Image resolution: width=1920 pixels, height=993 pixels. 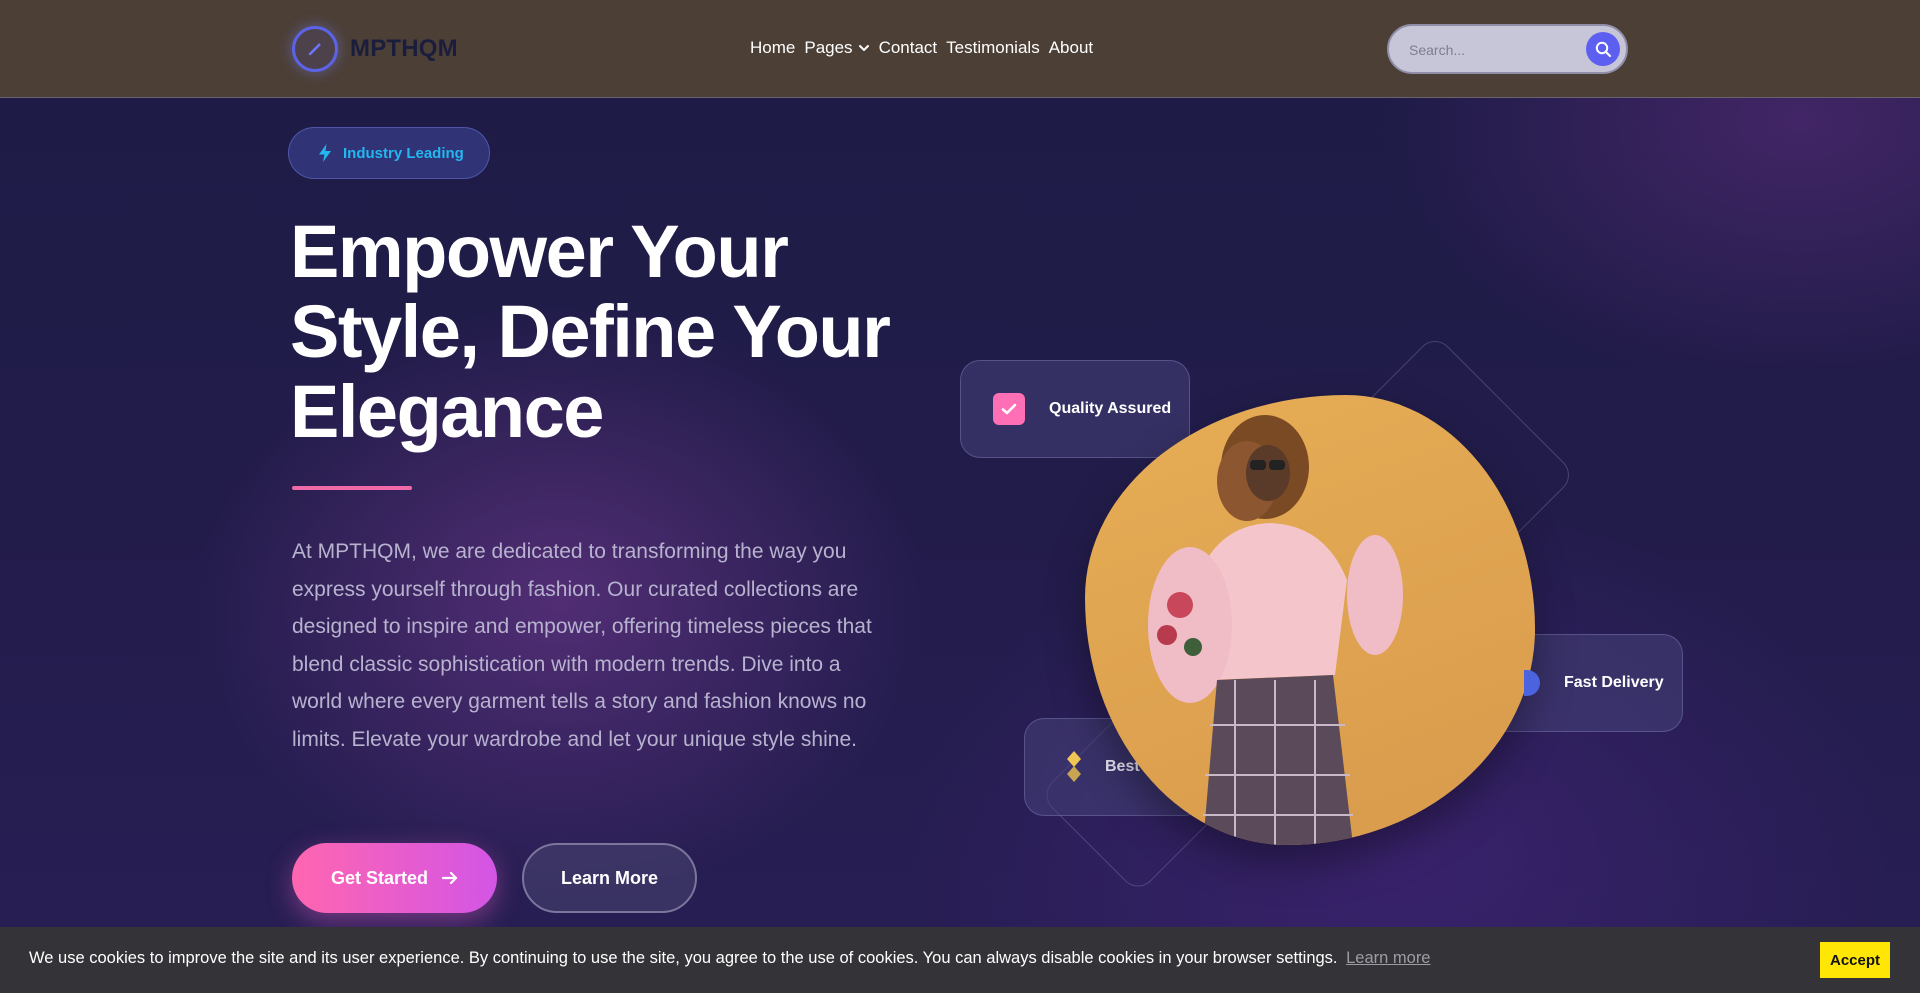 I want to click on check-icon, so click(x=1009, y=409).